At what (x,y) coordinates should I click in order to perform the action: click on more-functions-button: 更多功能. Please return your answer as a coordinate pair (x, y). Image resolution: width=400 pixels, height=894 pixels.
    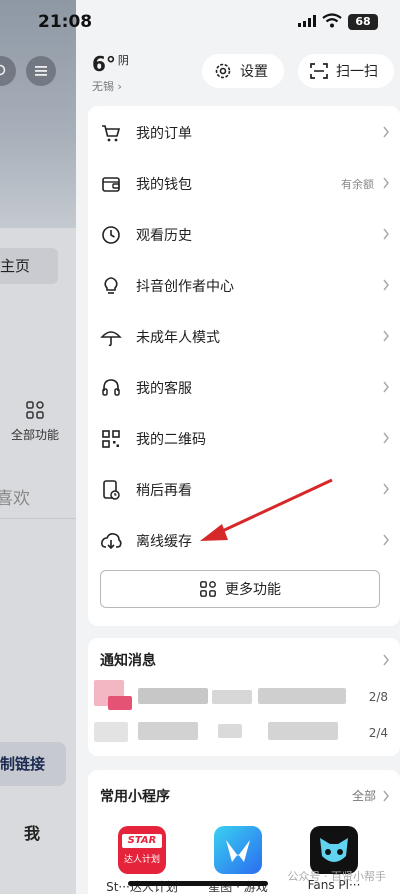
    Looking at the image, I should click on (240, 589).